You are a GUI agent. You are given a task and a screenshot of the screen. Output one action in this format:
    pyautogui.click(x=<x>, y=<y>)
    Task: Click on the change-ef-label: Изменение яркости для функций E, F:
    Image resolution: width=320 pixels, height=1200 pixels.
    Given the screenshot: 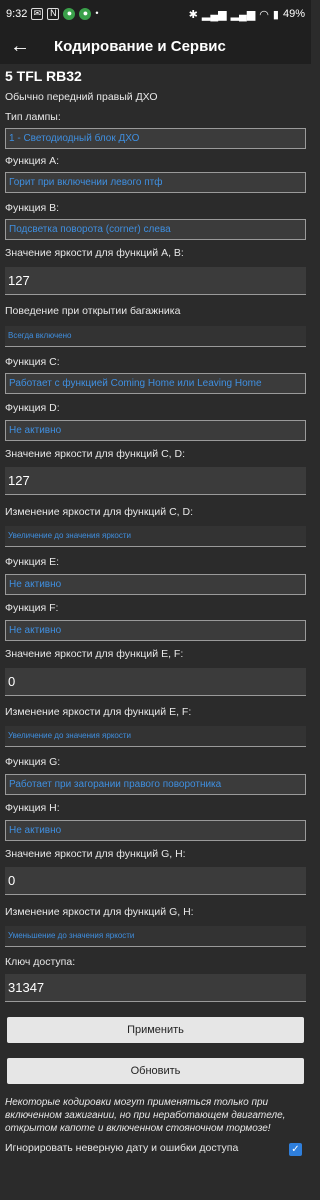 What is the action you would take?
    pyautogui.click(x=98, y=712)
    